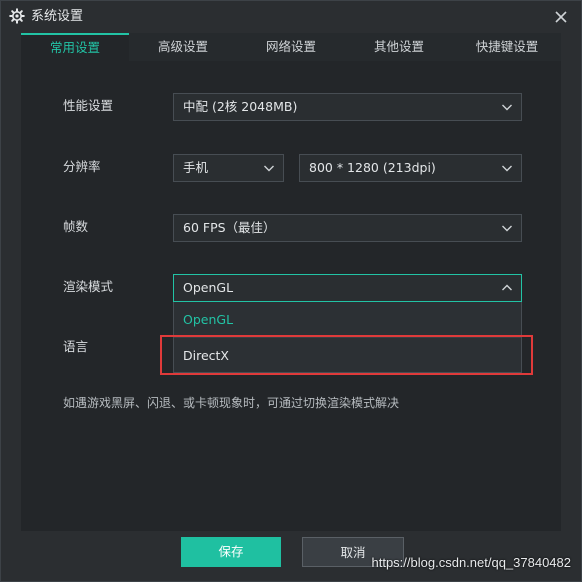 This screenshot has height=582, width=582. Describe the element at coordinates (347, 288) in the screenshot. I see `render-mode-select: OpenGL` at that location.